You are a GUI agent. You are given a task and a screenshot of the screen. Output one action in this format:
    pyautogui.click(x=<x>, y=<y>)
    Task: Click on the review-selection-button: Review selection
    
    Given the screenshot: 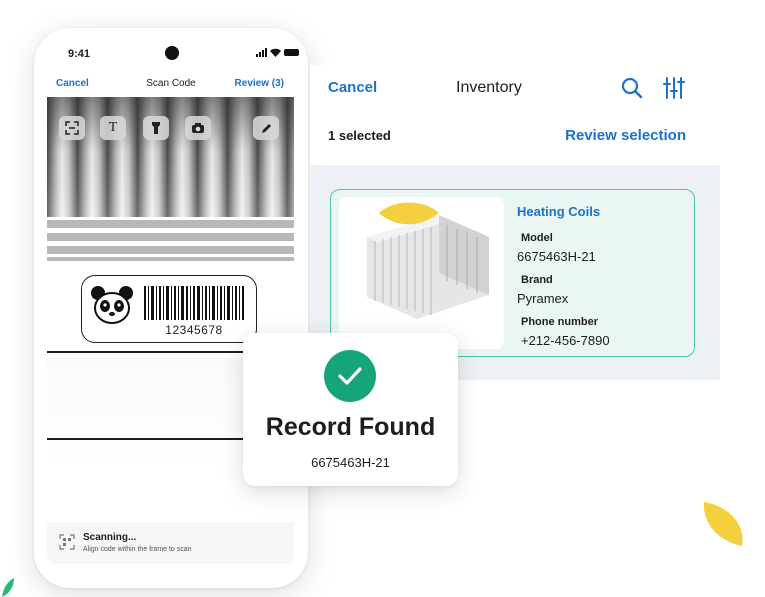 What is the action you would take?
    pyautogui.click(x=625, y=135)
    